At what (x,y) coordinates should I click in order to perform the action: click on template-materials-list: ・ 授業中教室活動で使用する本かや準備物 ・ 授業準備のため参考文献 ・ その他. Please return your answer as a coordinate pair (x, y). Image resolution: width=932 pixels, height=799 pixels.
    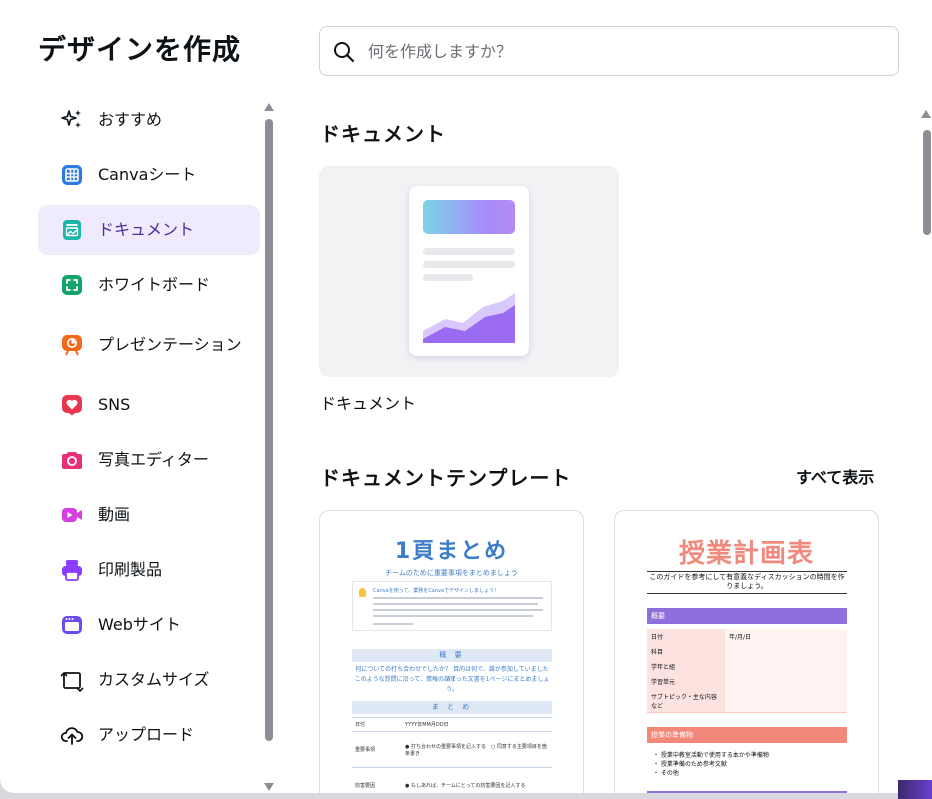
    Looking at the image, I should click on (748, 764).